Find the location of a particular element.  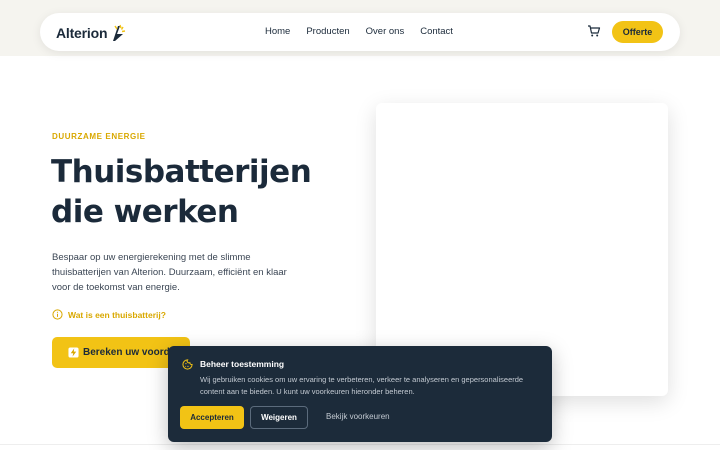

nav-over-ons: Over ons is located at coordinates (385, 31).